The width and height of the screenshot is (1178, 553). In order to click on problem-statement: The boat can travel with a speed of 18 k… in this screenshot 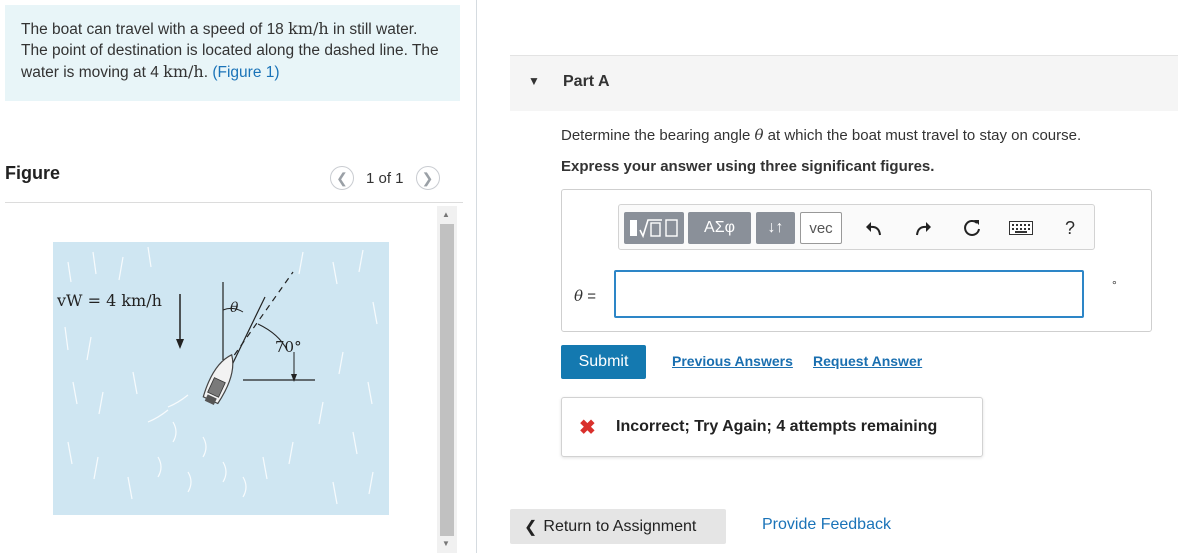, I will do `click(232, 53)`.